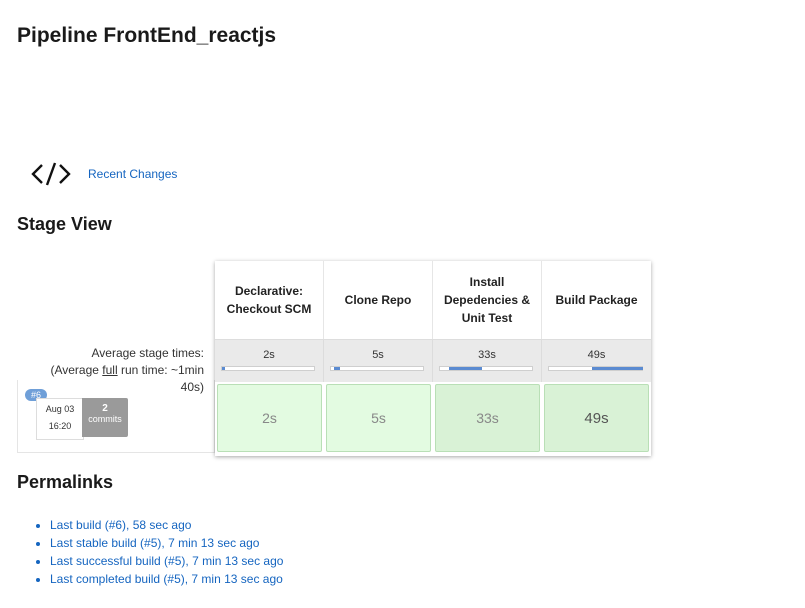  I want to click on avg-label-line2: (Average full run time: ~1min, so click(127, 370).